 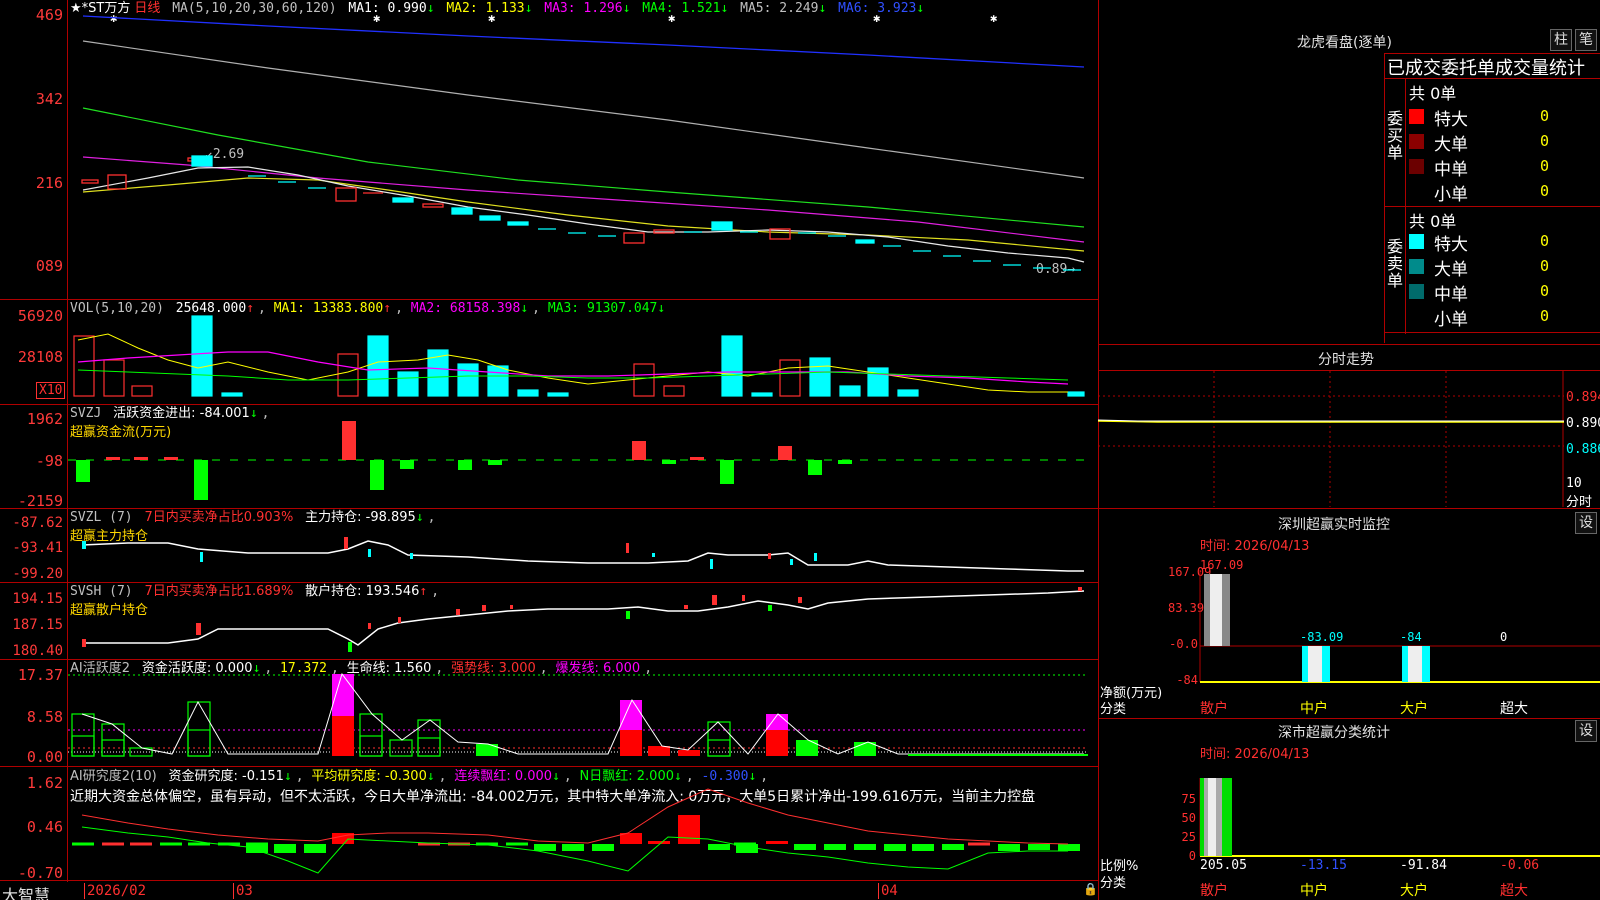 I want to click on brand-logo: 大智慧, so click(x=26, y=891).